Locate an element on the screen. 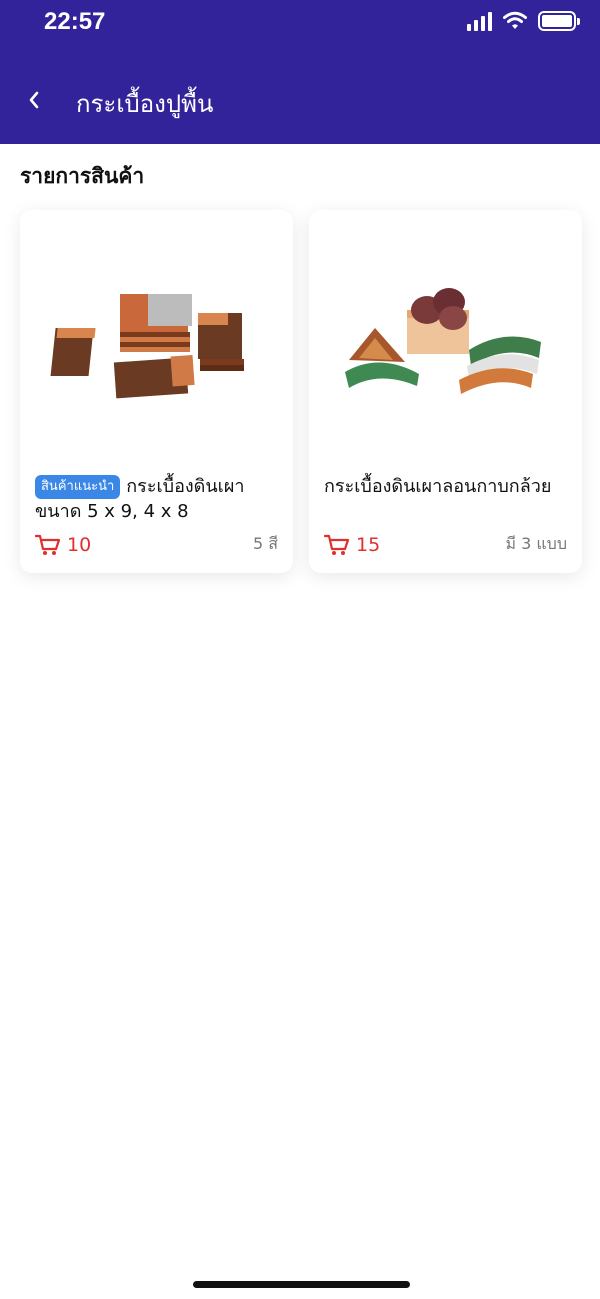  product-count-value: 10 is located at coordinates (79, 544).